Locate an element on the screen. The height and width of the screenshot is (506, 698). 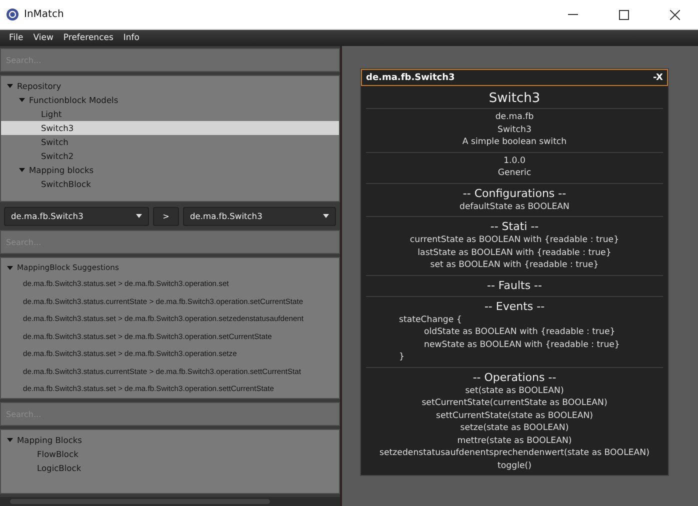
detail-line: setze(state as BOOLEAN) is located at coordinates (514, 428).